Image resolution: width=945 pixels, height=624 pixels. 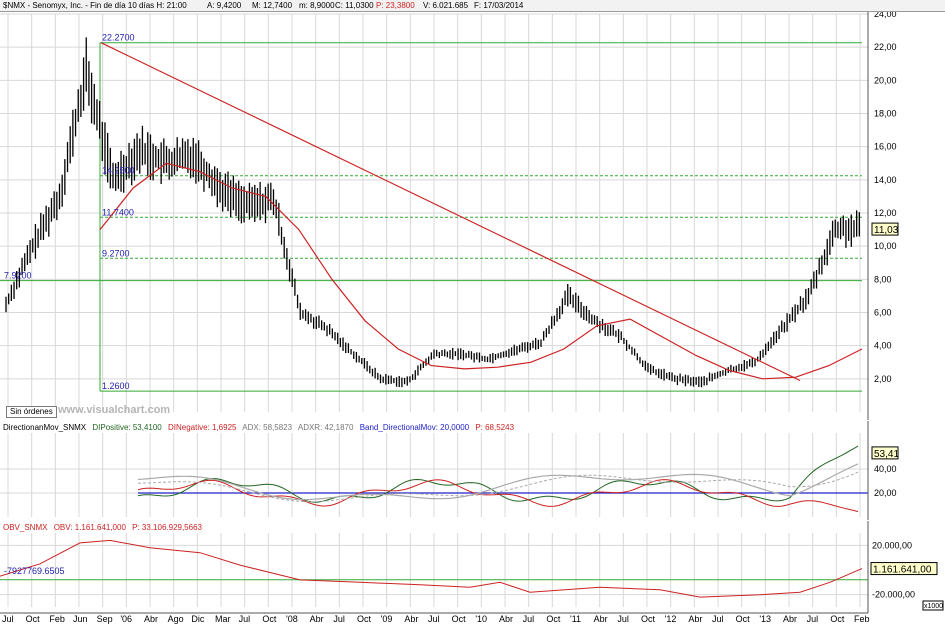 What do you see at coordinates (885, 246) in the screenshot?
I see `price-tick-label: 10,00` at bounding box center [885, 246].